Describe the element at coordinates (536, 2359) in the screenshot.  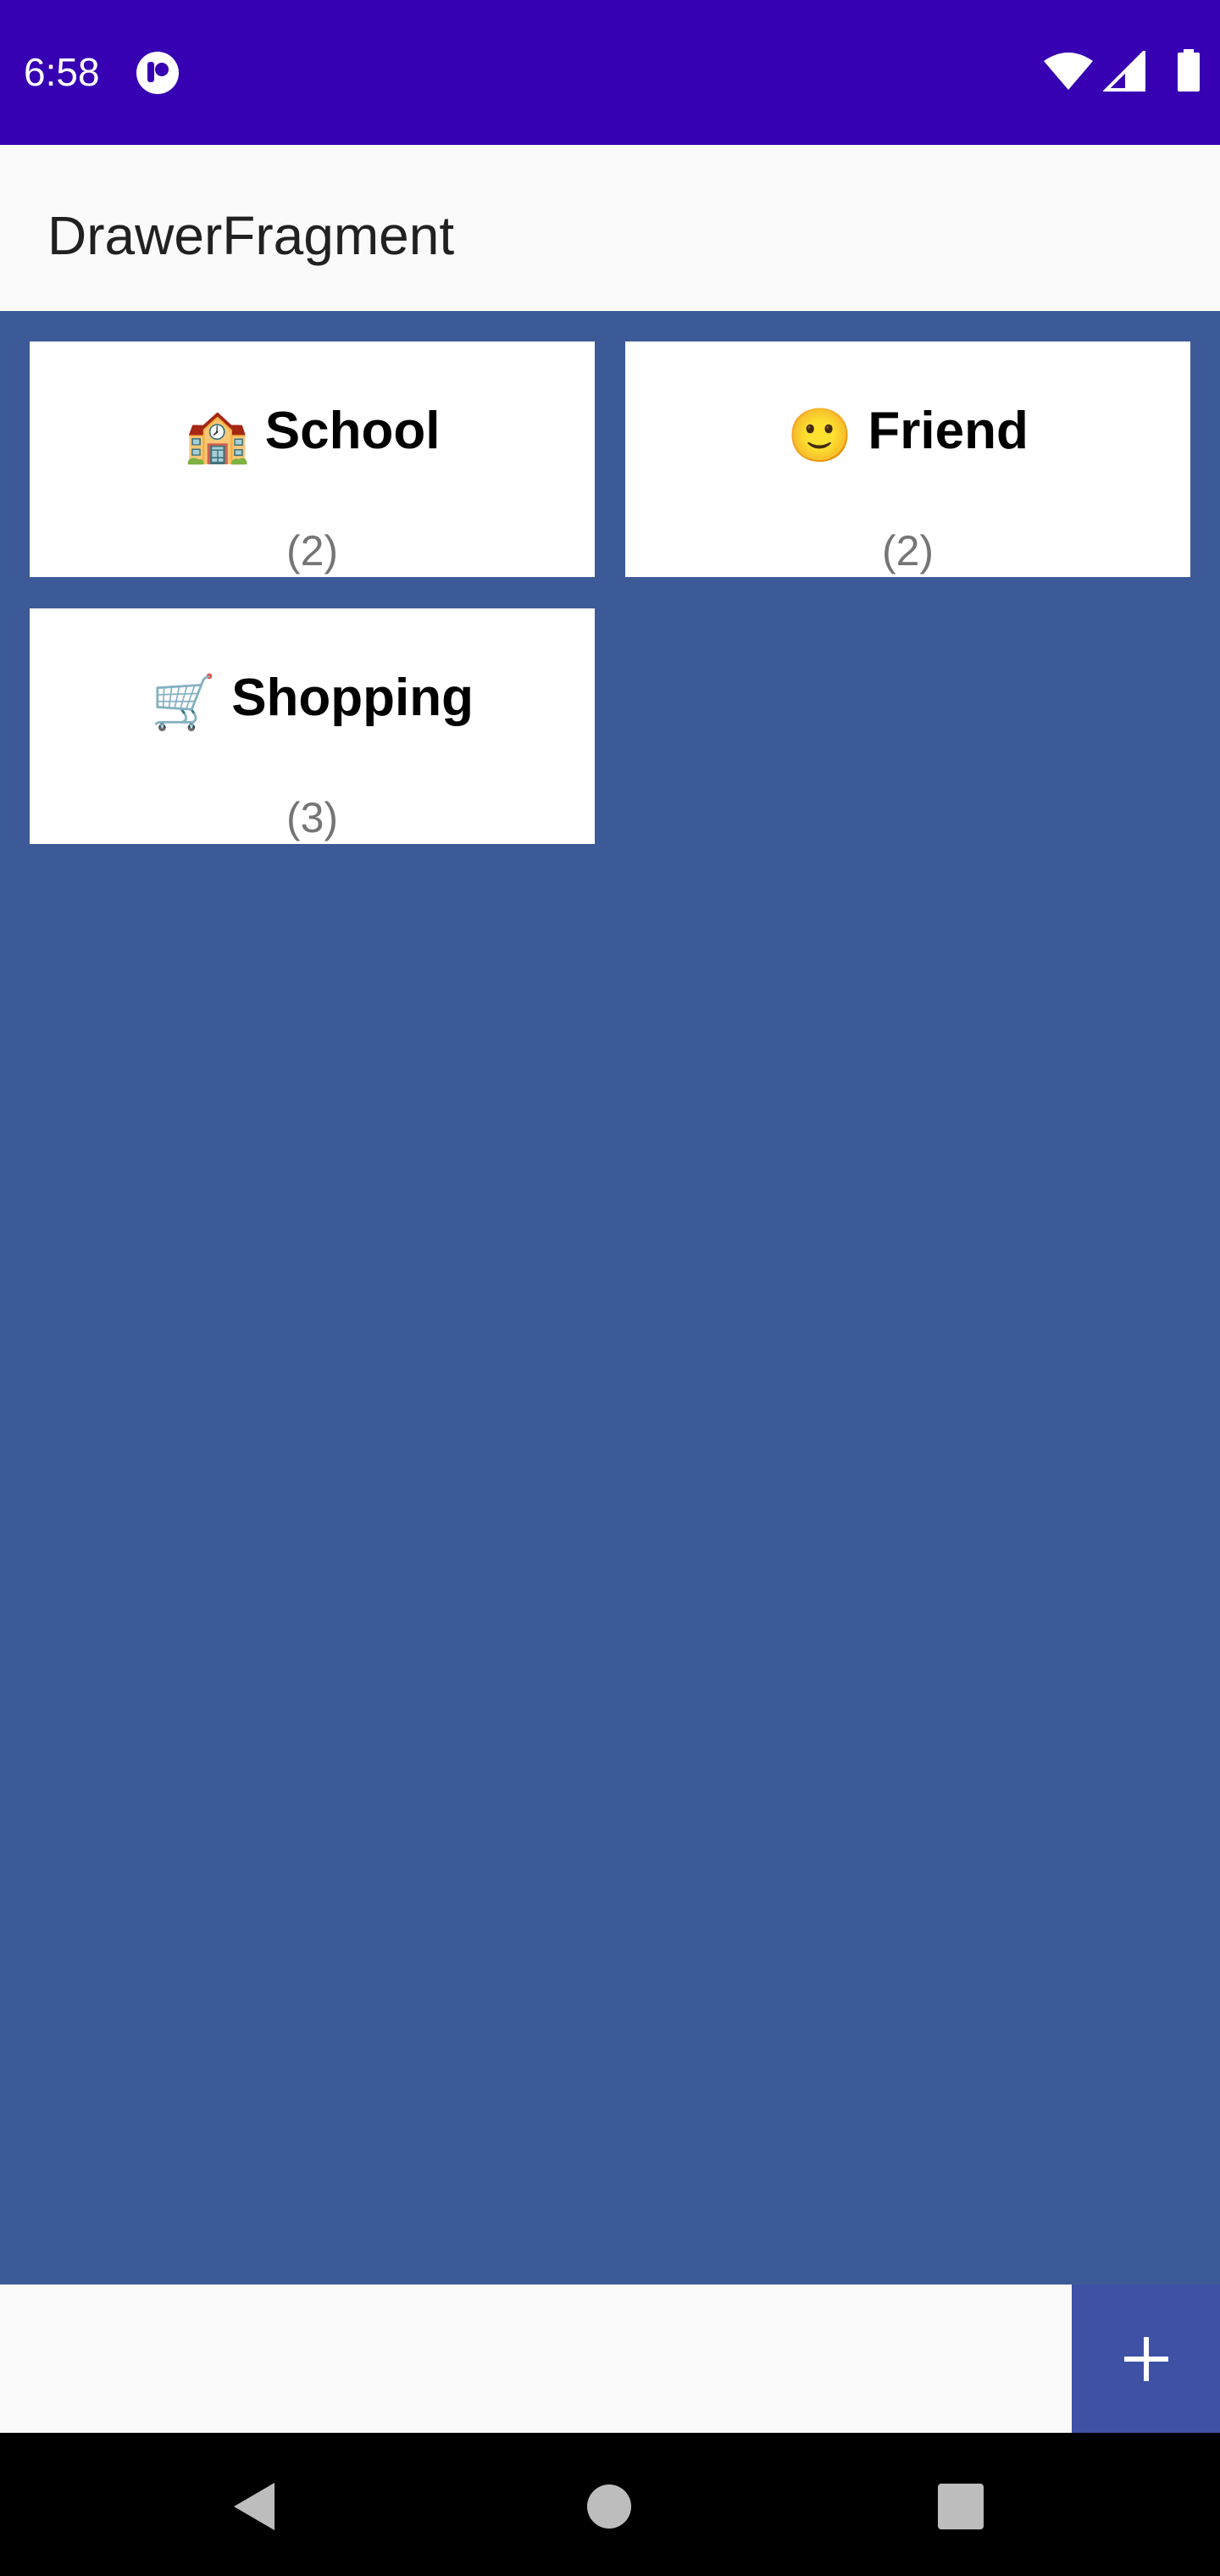
I see `bottom-input-area` at that location.